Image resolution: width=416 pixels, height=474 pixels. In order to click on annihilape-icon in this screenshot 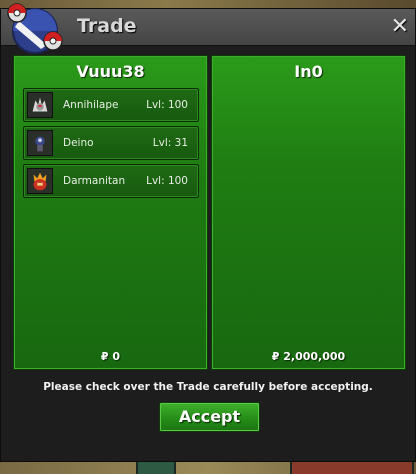, I will do `click(40, 105)`.